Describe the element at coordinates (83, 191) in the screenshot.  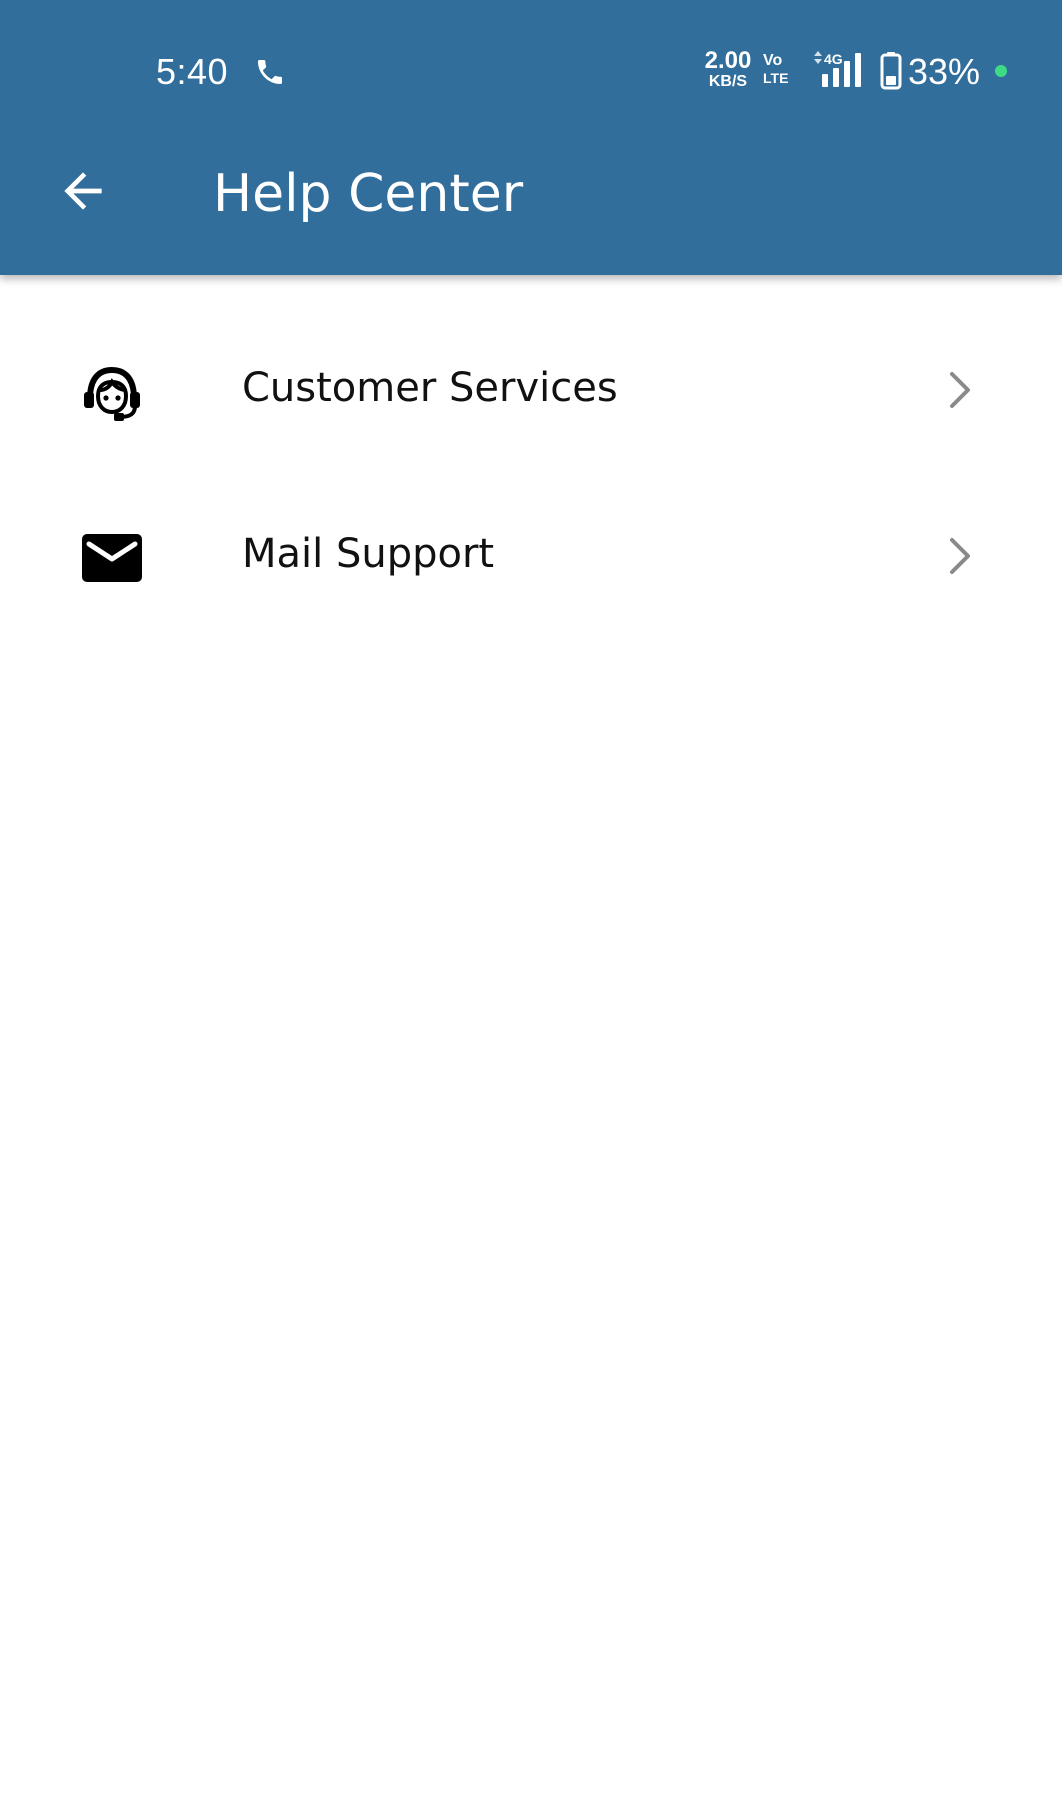
I see `arrow-left-icon` at that location.